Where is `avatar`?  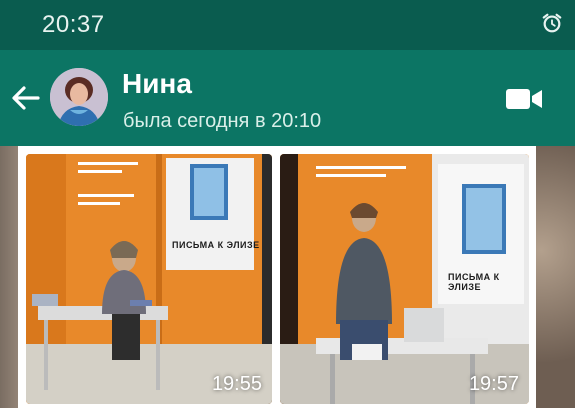
avatar is located at coordinates (79, 97).